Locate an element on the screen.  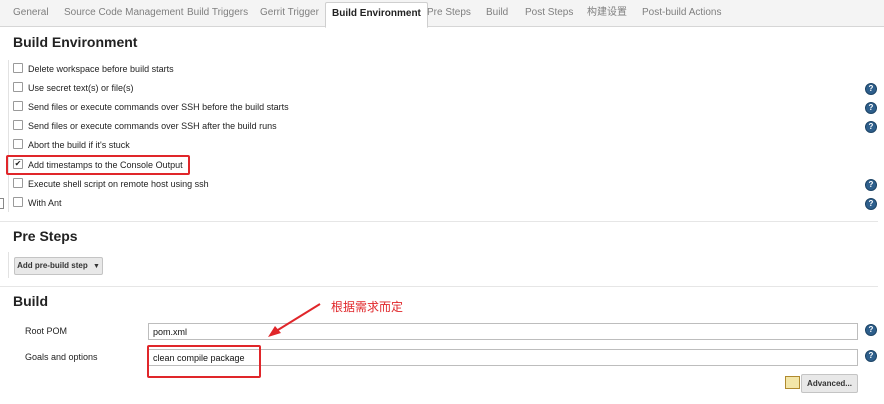
pre-steps-title: Pre Steps is located at coordinates (45, 236).